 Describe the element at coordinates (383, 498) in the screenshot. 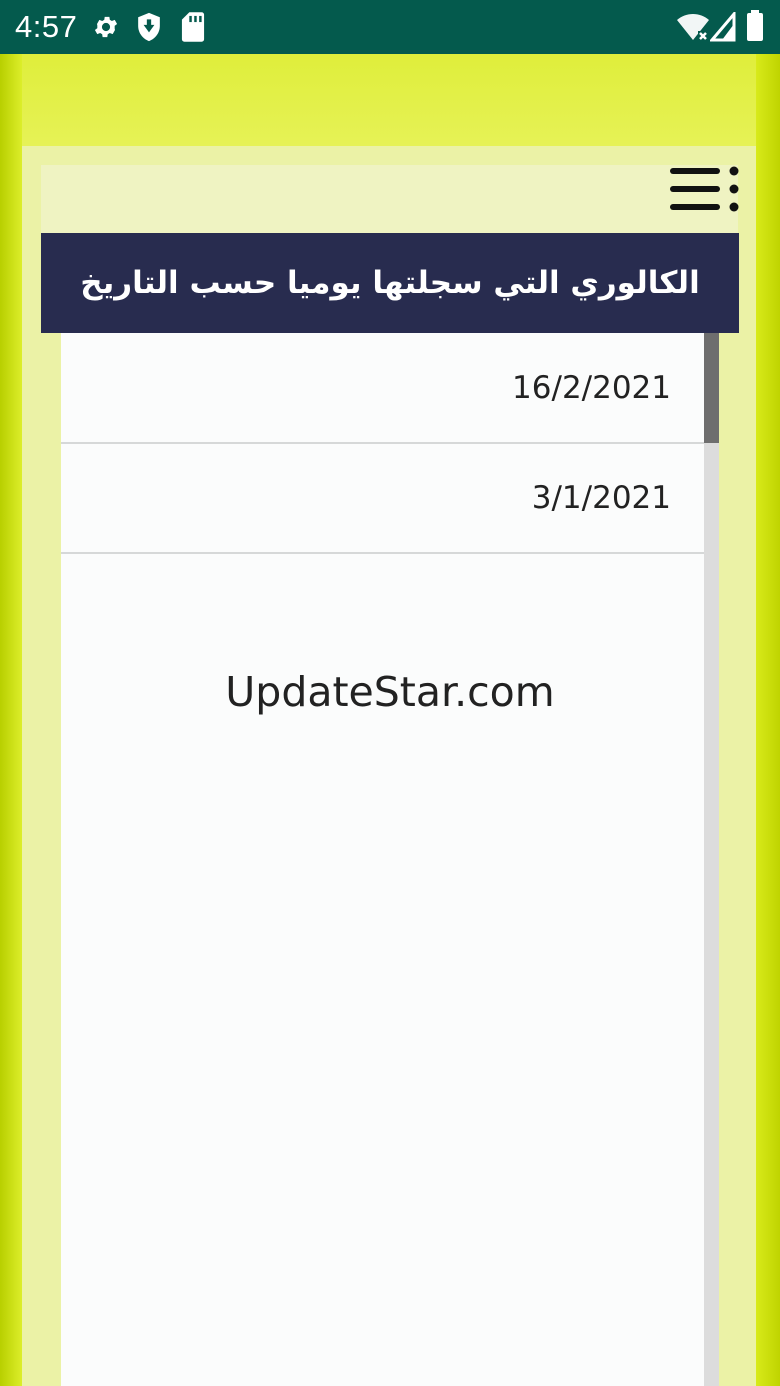

I see `list-item: 3/1/2021` at that location.